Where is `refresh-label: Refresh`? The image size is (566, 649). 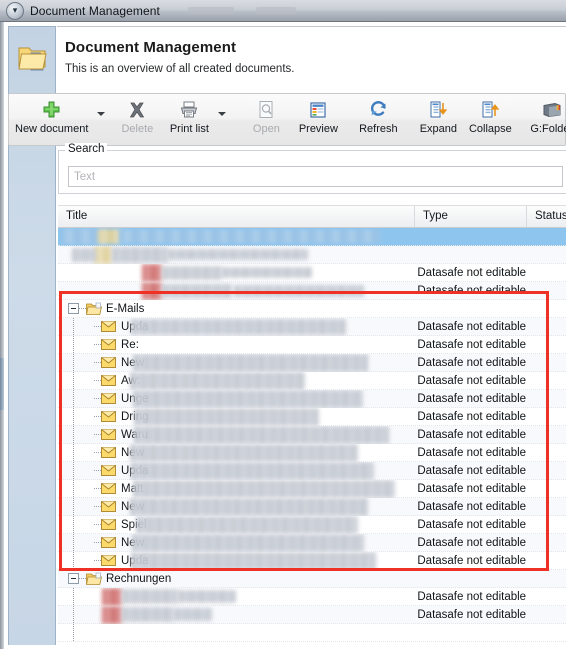 refresh-label: Refresh is located at coordinates (378, 129).